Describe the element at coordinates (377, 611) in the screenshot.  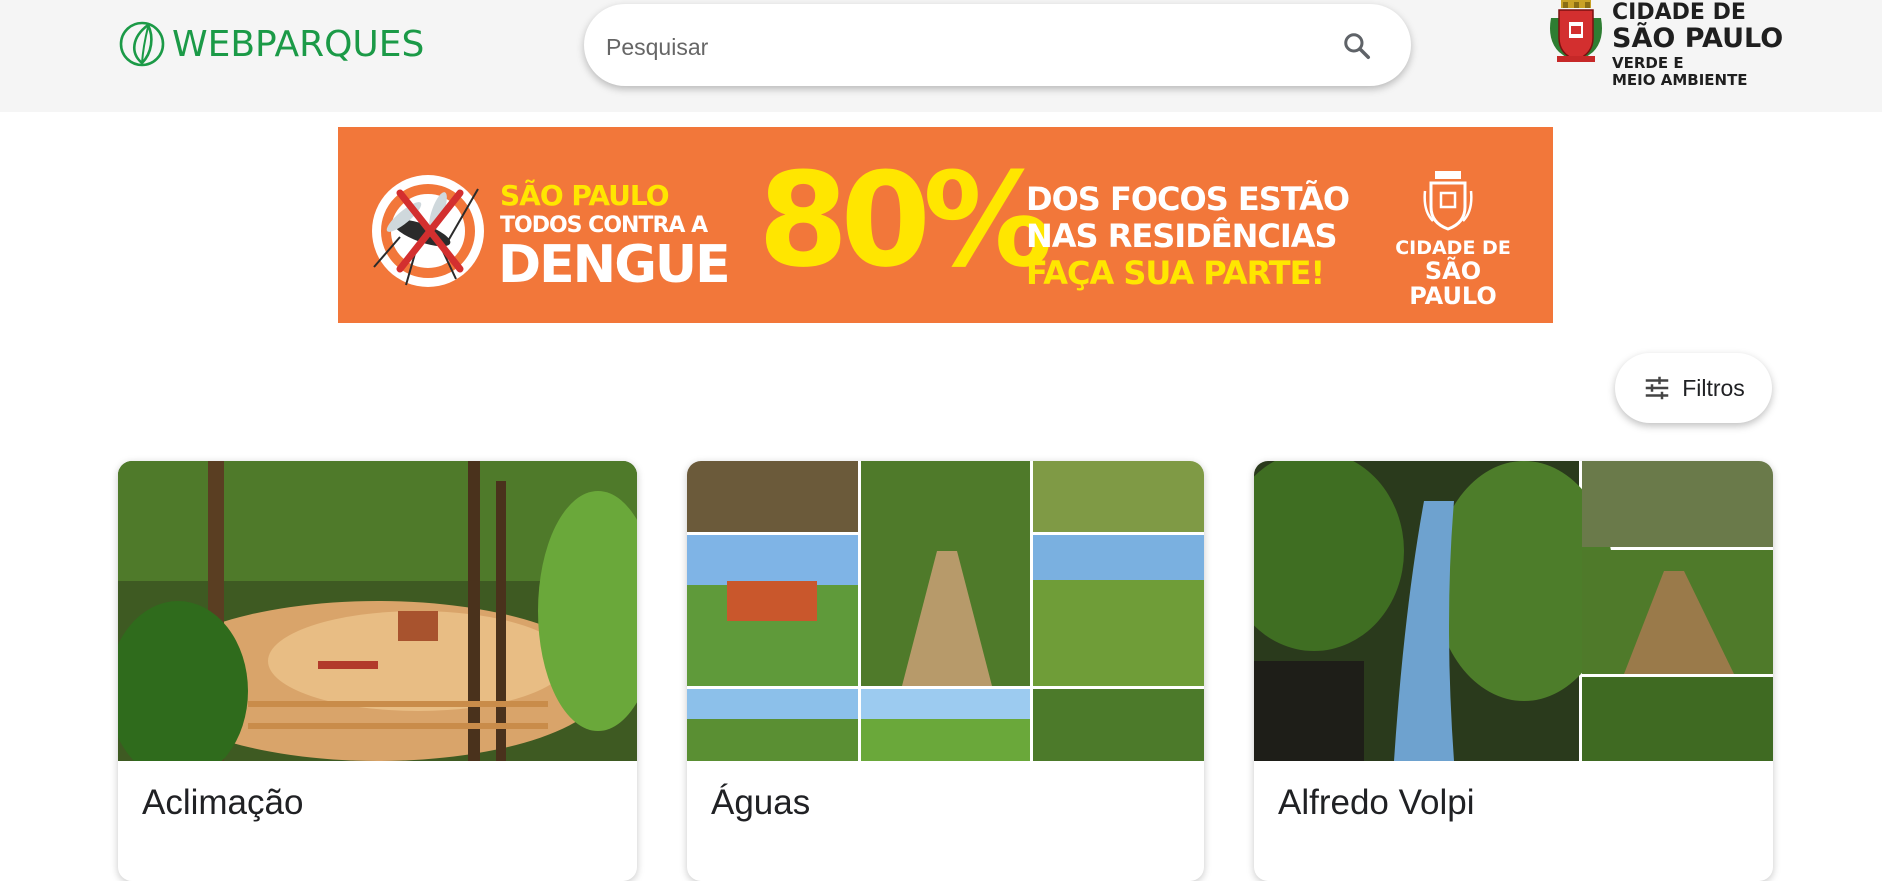
I see `park-photo` at that location.